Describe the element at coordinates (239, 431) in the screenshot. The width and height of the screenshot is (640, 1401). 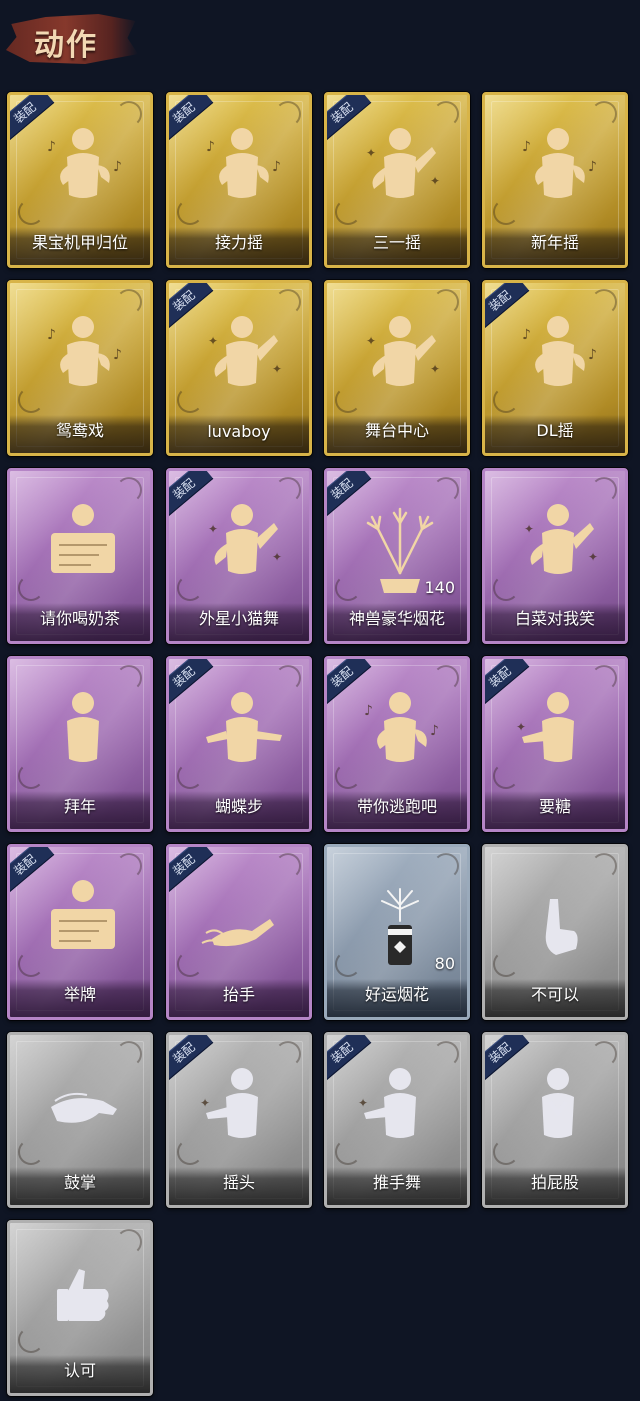
I see `emote-name: luvaboy` at that location.